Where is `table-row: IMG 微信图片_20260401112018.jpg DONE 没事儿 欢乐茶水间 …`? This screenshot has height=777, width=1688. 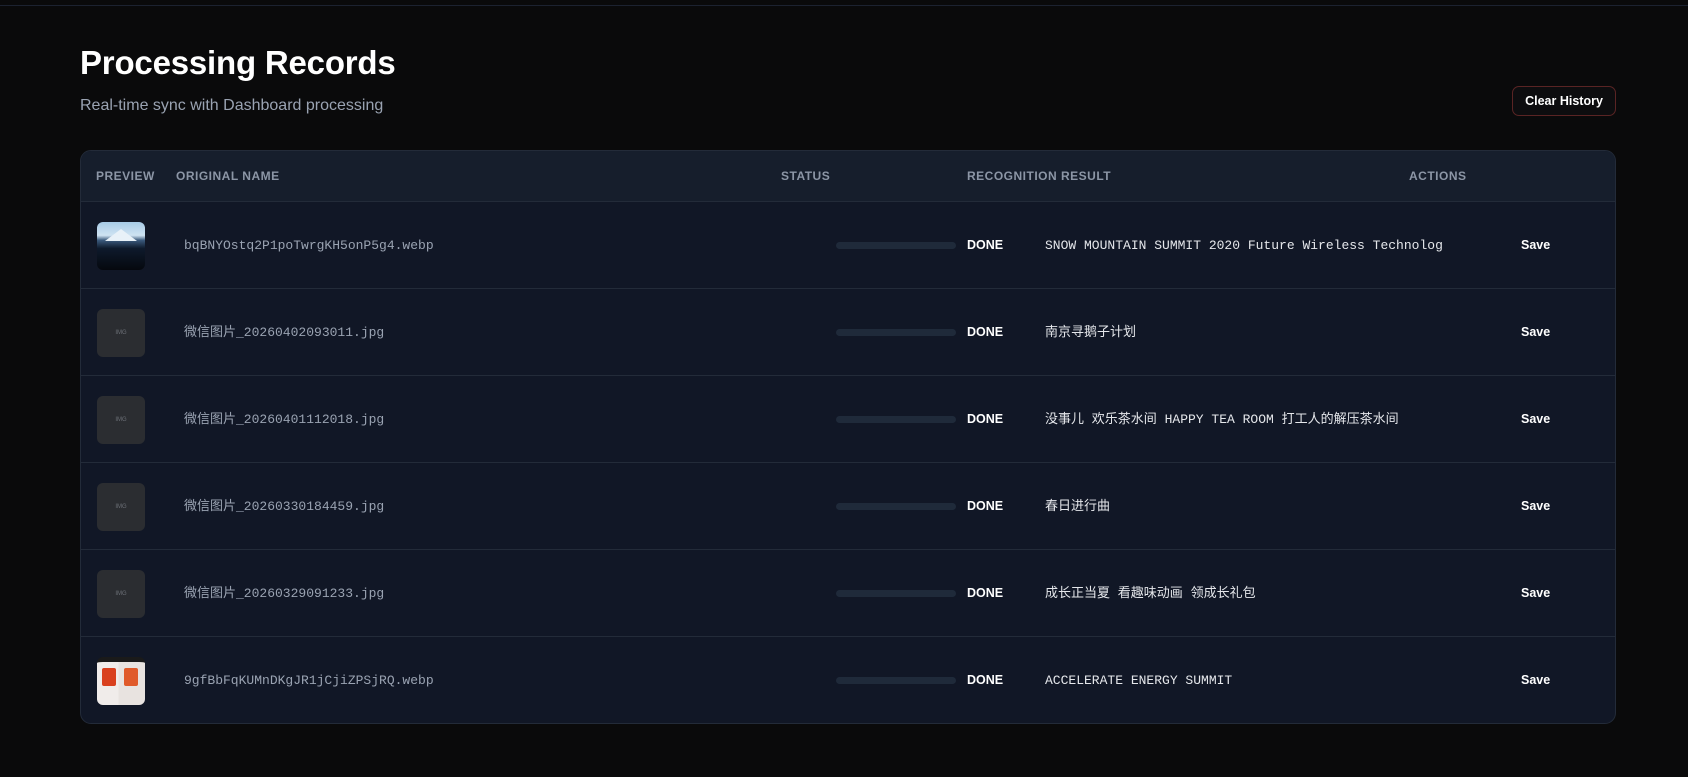 table-row: IMG 微信图片_20260401112018.jpg DONE 没事儿 欢乐茶水间 … is located at coordinates (848, 419).